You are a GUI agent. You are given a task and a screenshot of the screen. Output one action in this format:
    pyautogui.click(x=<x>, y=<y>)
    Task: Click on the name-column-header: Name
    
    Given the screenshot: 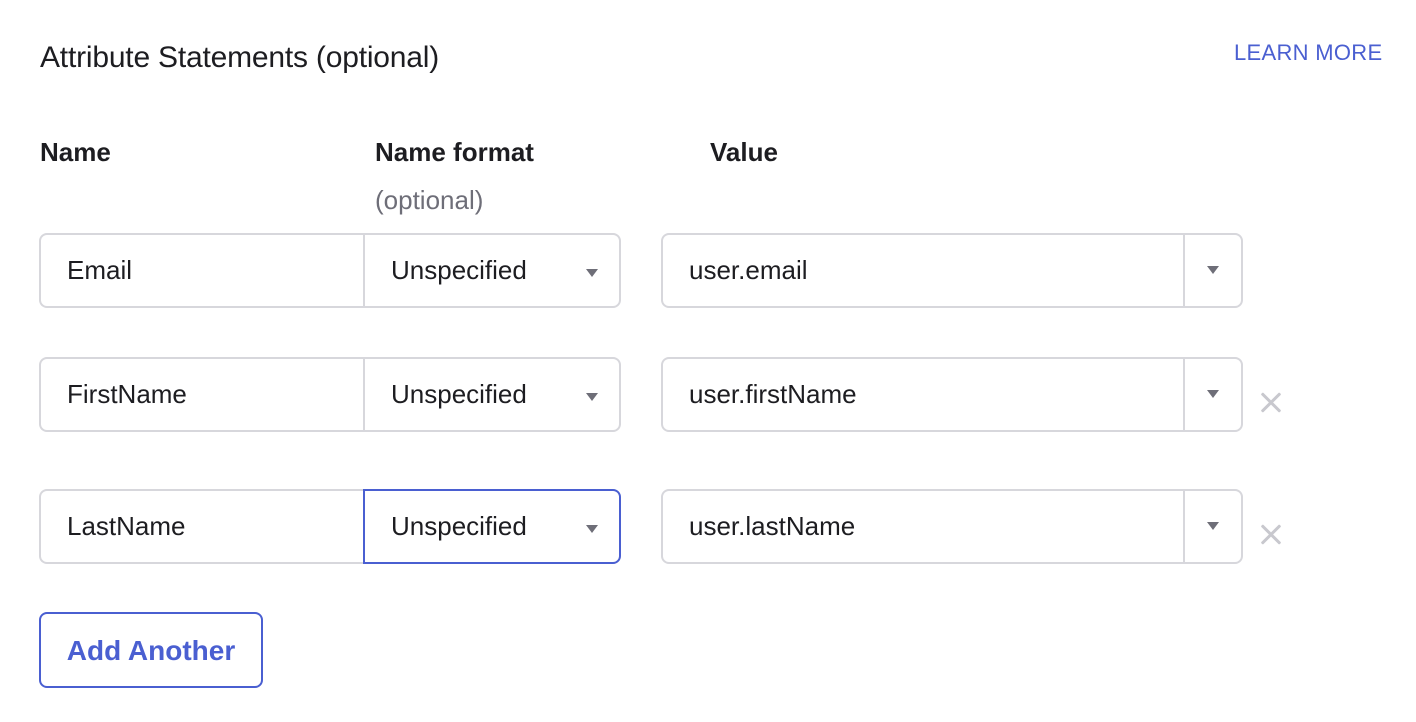 What is the action you would take?
    pyautogui.click(x=75, y=152)
    